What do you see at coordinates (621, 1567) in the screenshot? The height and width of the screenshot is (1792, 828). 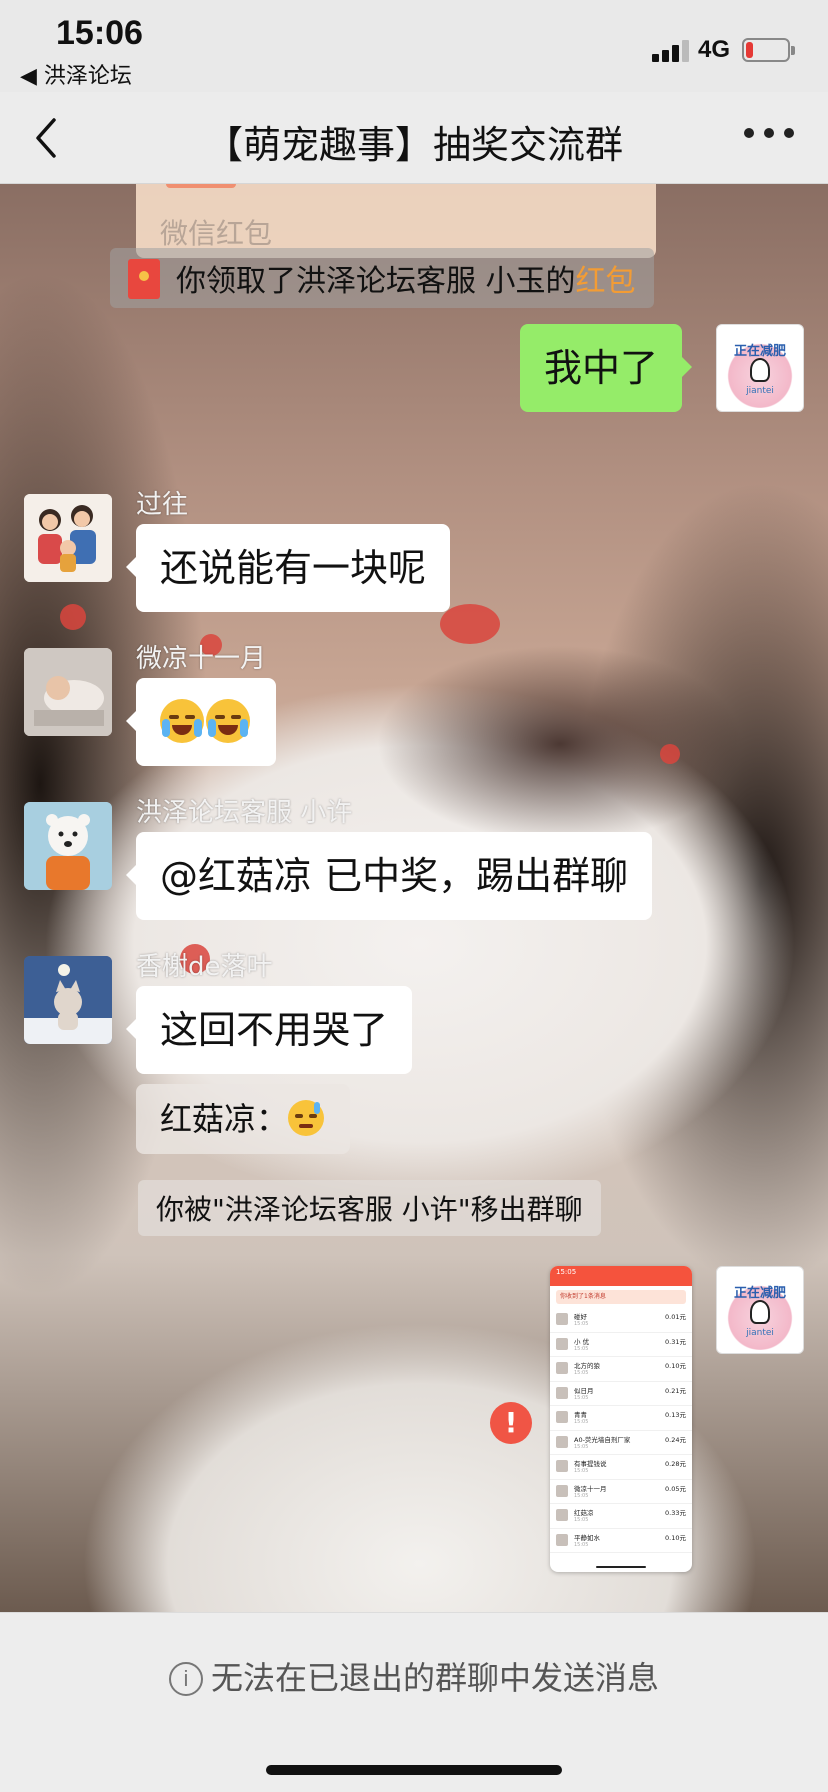 I see `thumbnail-home-indicator` at bounding box center [621, 1567].